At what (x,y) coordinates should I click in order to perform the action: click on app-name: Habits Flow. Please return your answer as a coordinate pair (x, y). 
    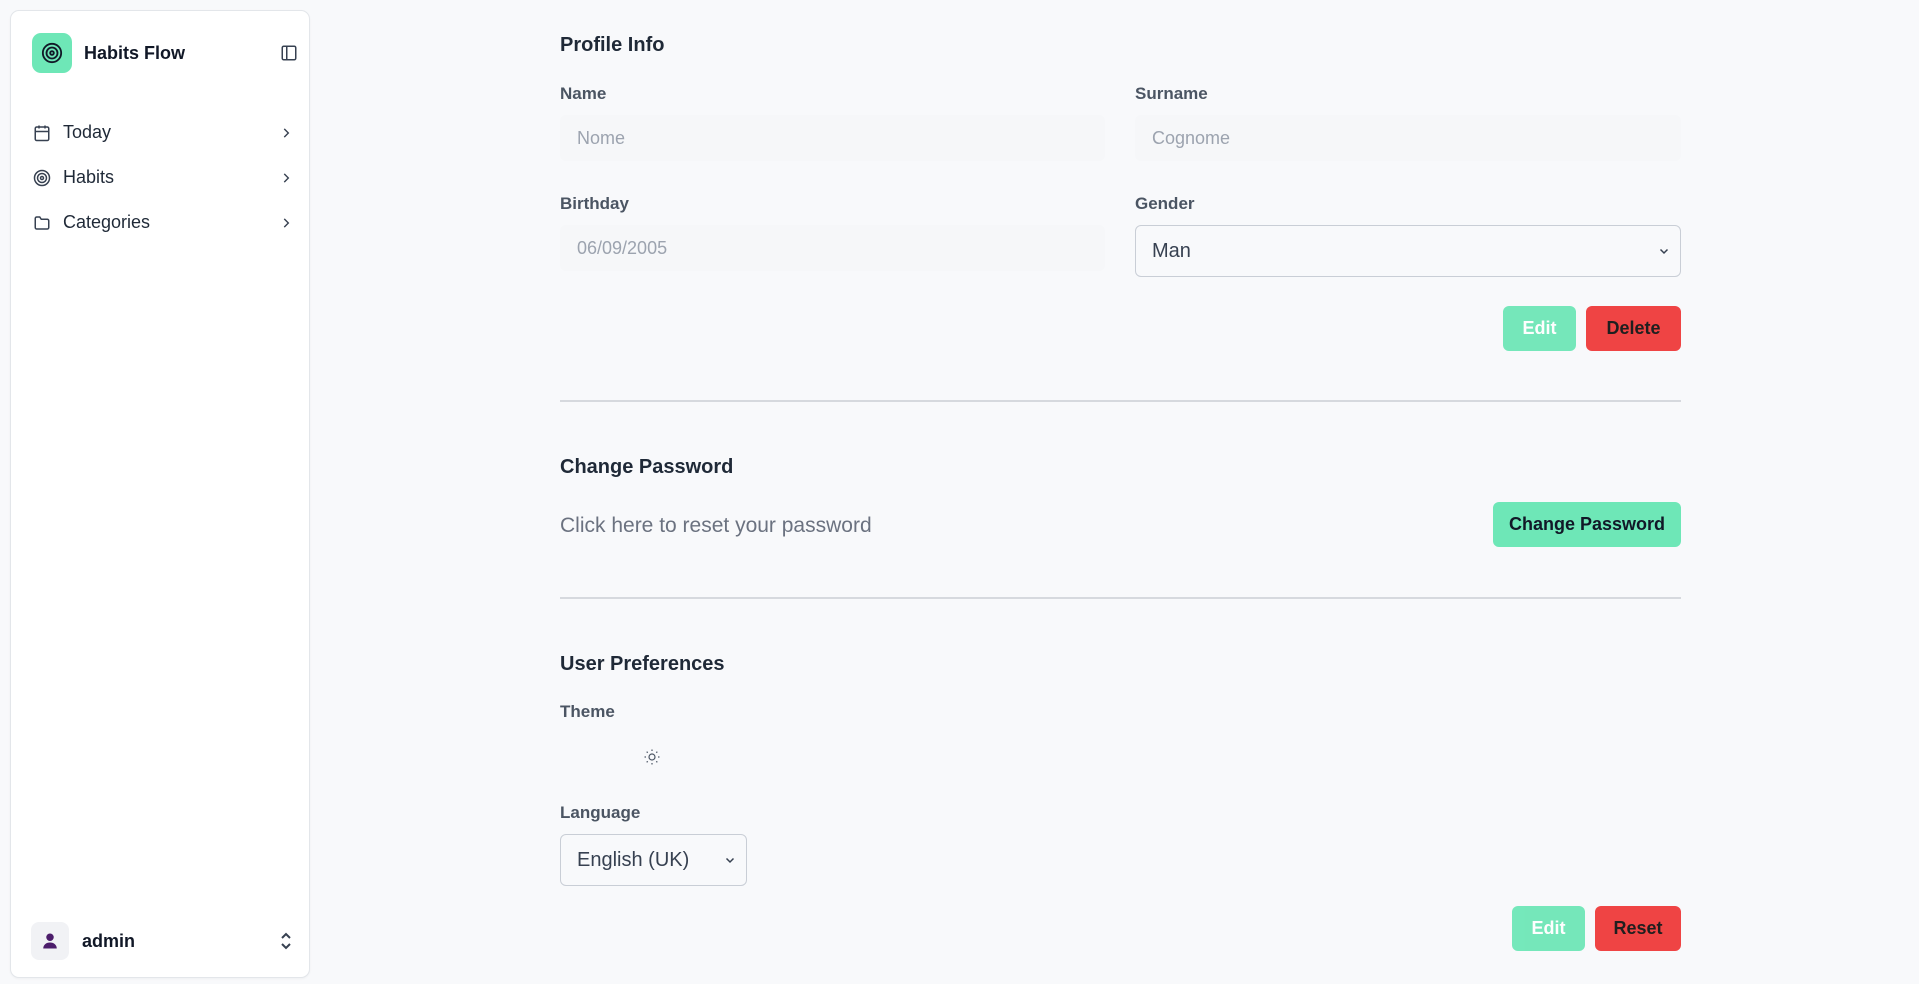
    Looking at the image, I should click on (135, 52).